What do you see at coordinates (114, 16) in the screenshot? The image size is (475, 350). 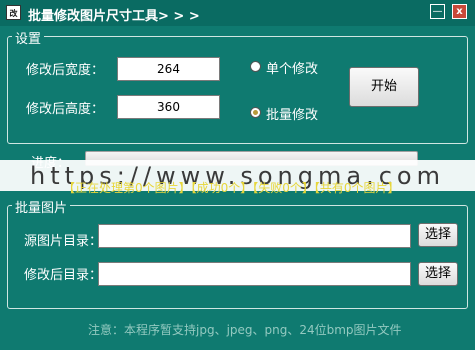 I see `window-title: 批量修改图片尺寸工具> > >` at bounding box center [114, 16].